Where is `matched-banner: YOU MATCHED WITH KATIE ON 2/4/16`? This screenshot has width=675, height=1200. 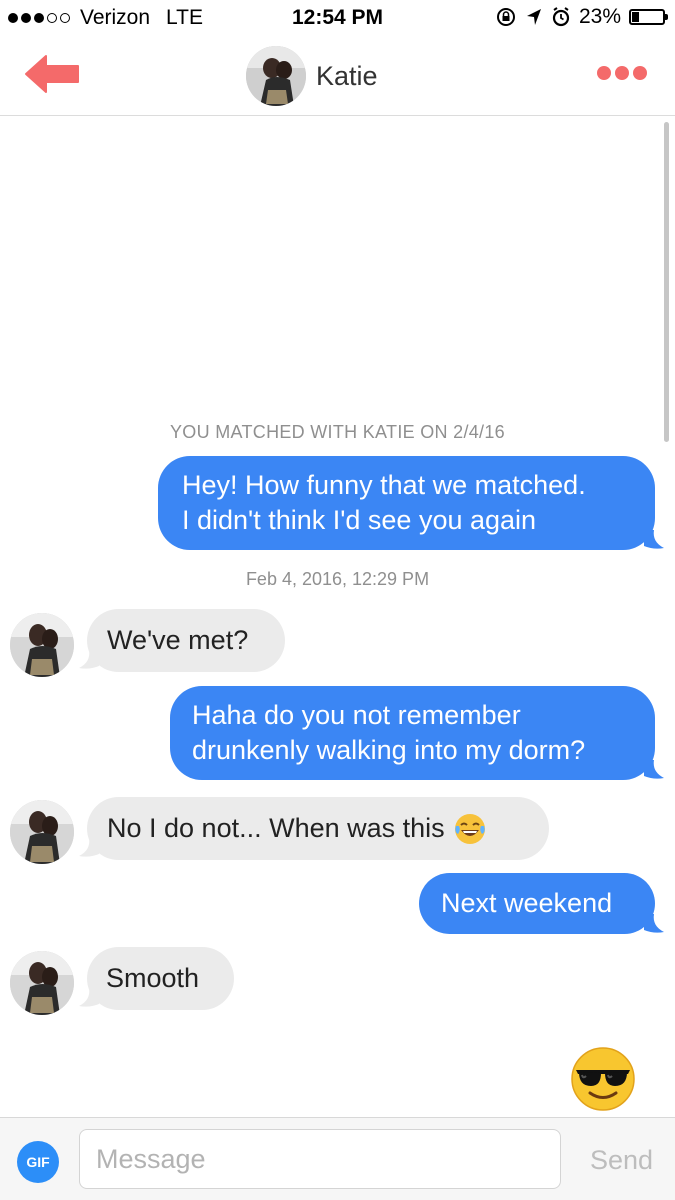
matched-banner: YOU MATCHED WITH KATIE ON 2/4/16 is located at coordinates (337, 432).